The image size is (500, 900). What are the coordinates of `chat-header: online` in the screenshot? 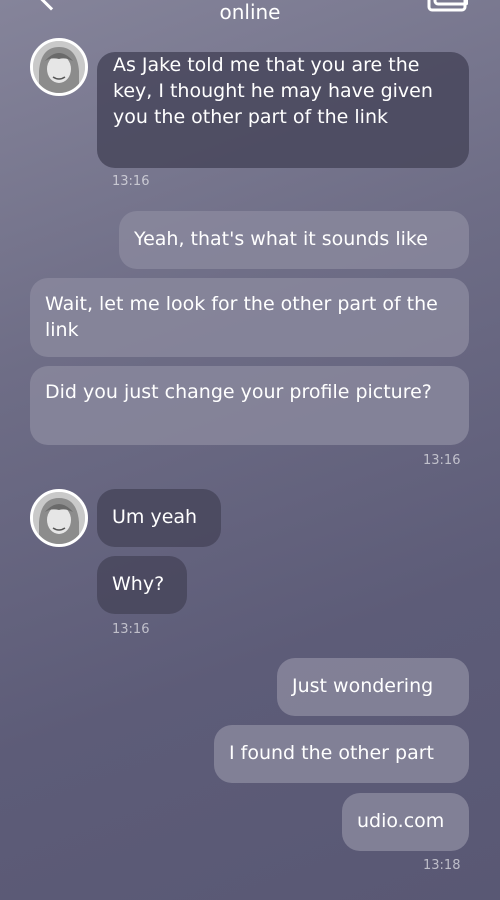 It's located at (250, 15).